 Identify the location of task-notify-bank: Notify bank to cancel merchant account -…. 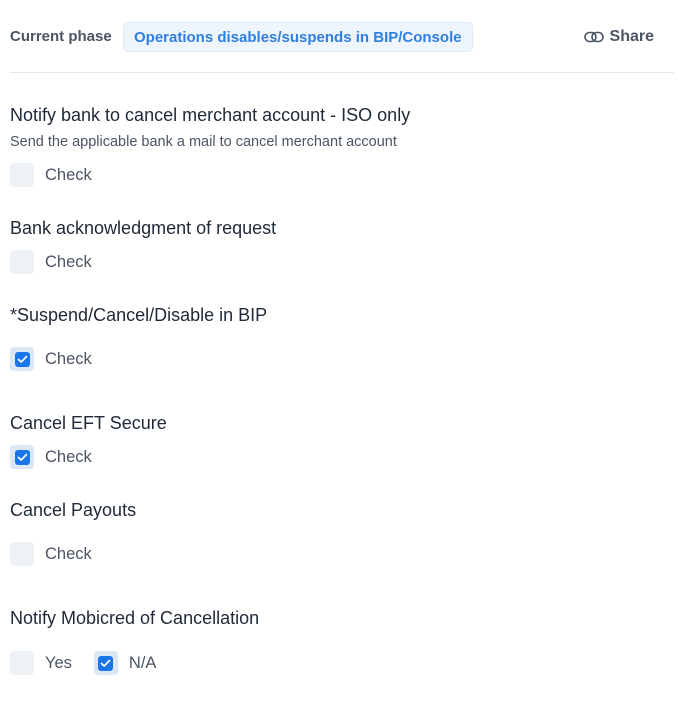
(335, 145).